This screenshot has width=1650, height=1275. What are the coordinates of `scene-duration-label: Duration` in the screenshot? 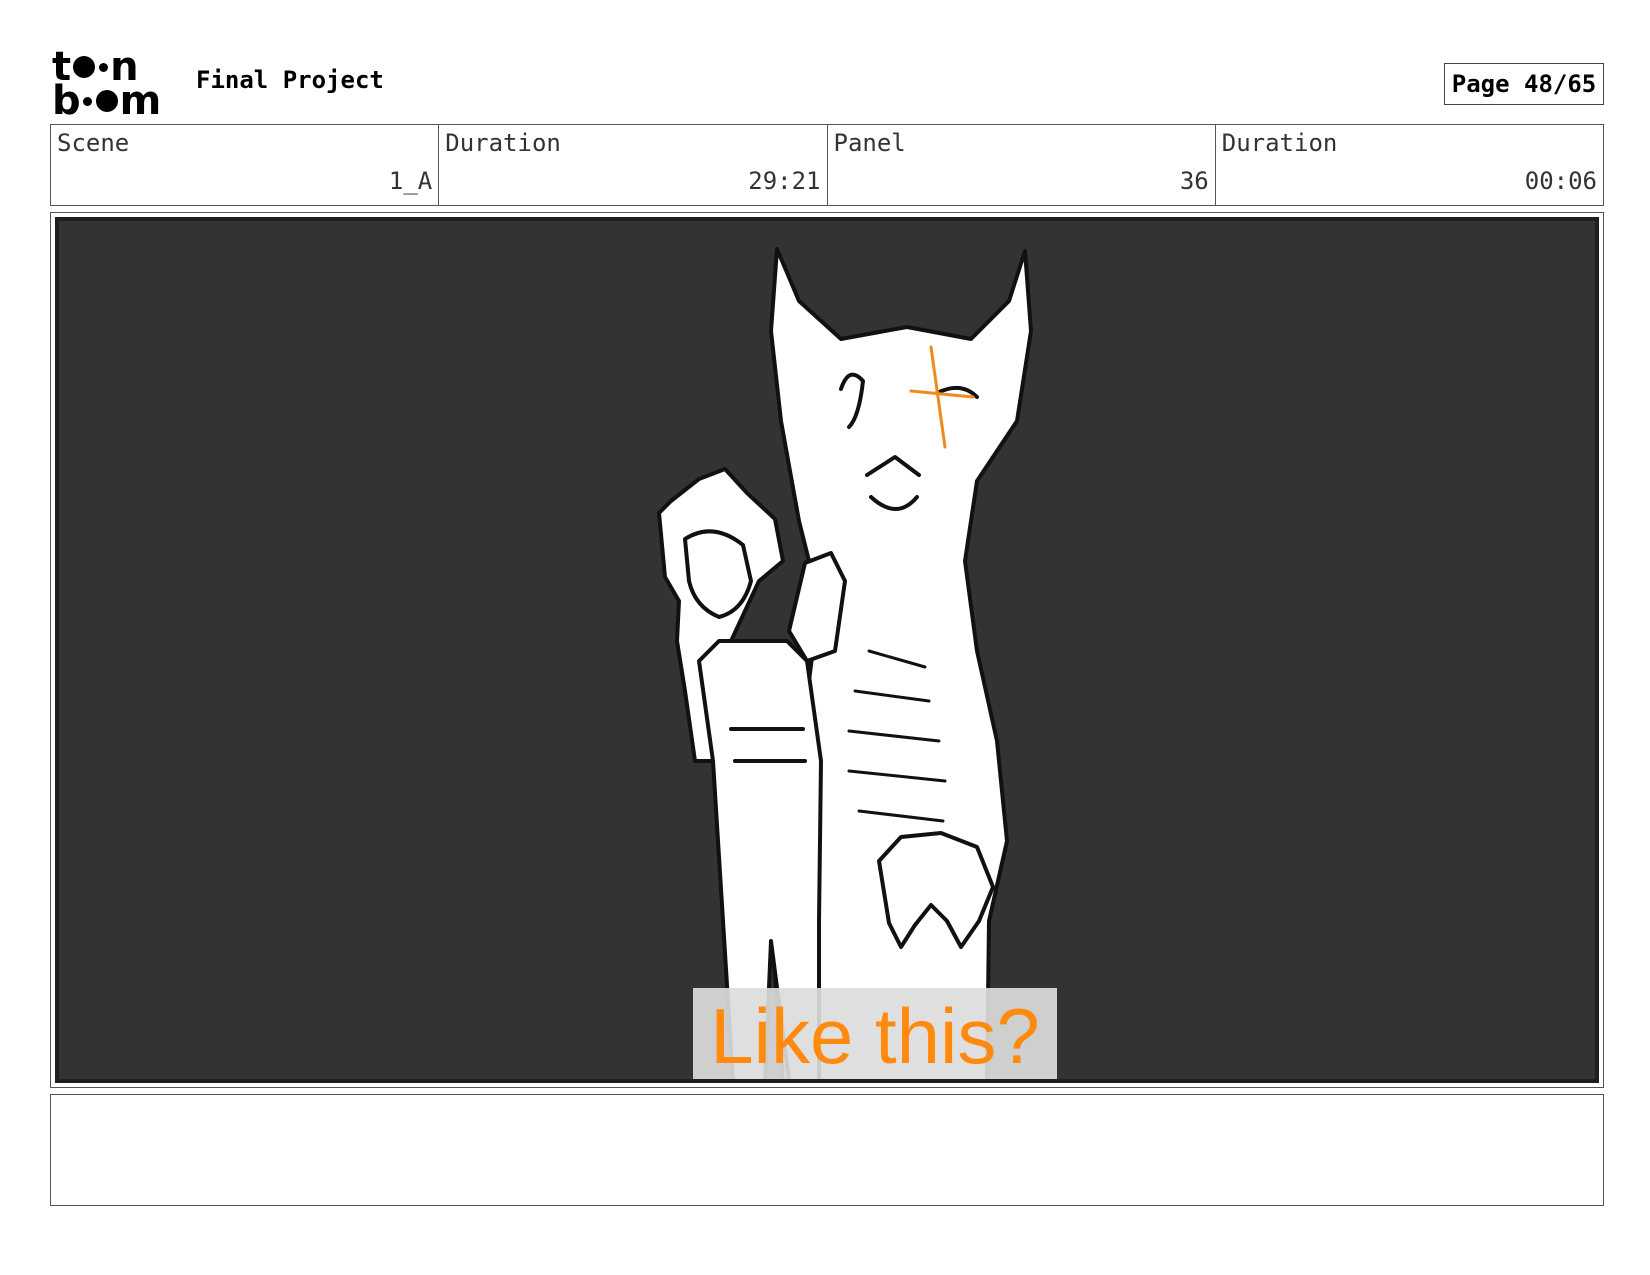 It's located at (503, 143).